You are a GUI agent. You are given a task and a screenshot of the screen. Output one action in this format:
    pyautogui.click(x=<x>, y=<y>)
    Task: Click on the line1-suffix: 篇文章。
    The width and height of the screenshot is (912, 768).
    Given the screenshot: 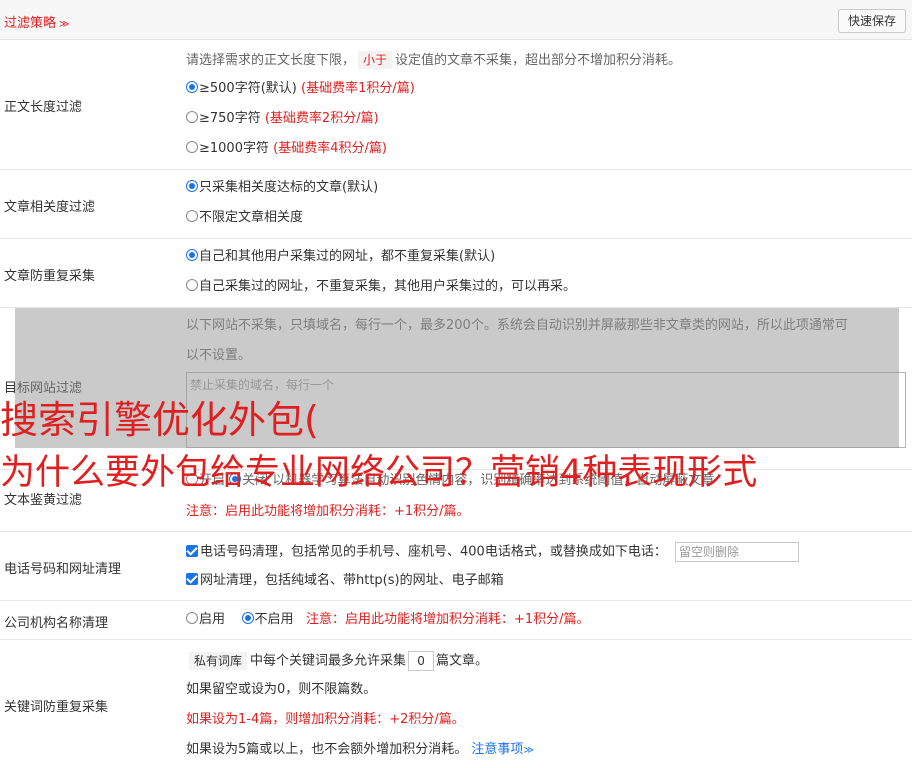 What is the action you would take?
    pyautogui.click(x=462, y=661)
    